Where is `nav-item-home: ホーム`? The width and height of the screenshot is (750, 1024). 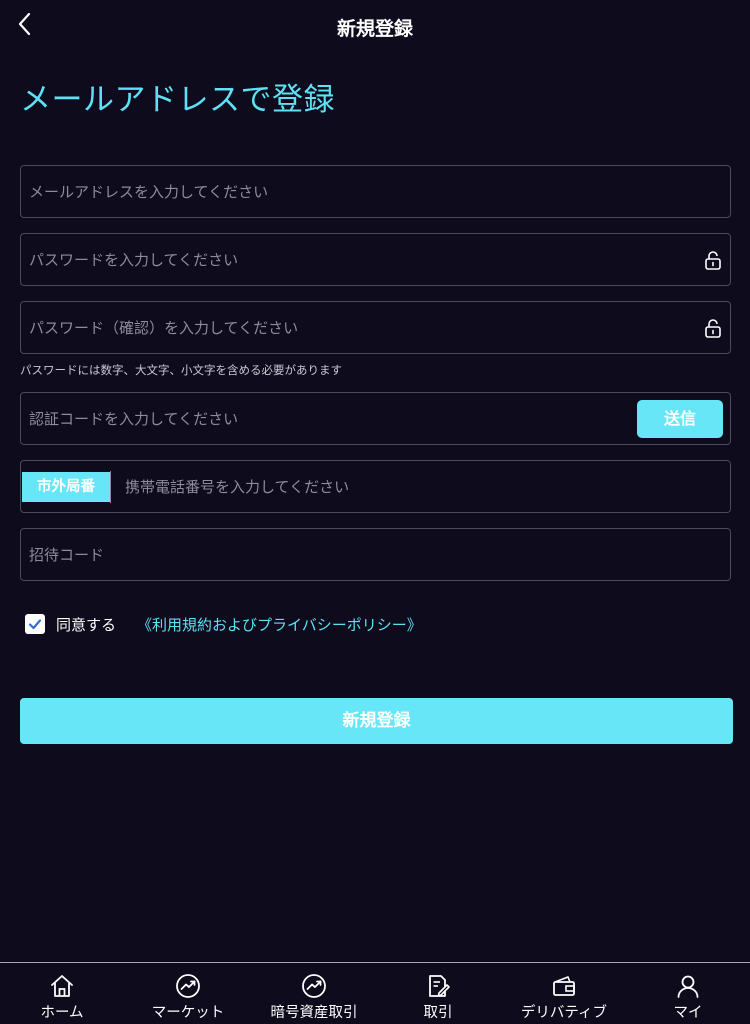 nav-item-home: ホーム is located at coordinates (62, 993).